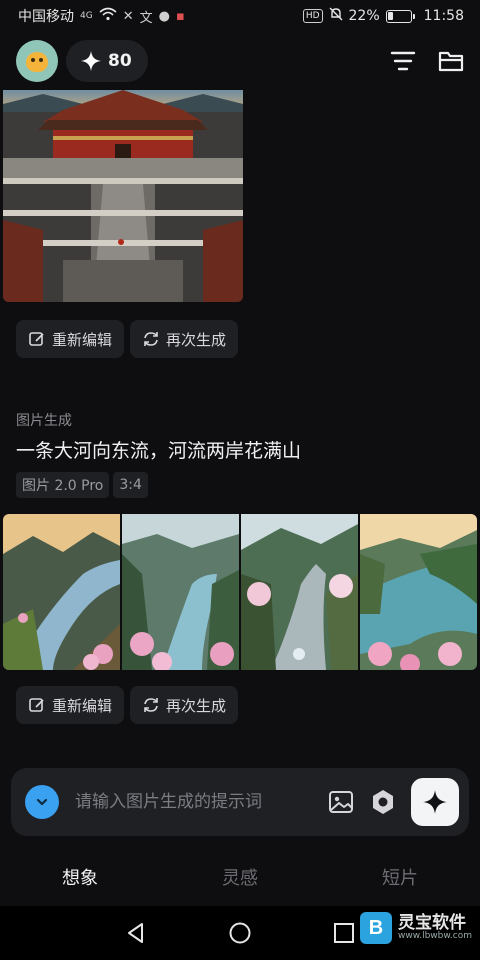 The width and height of the screenshot is (480, 960). What do you see at coordinates (383, 16) in the screenshot?
I see `status-right: HD 22% 11:58` at bounding box center [383, 16].